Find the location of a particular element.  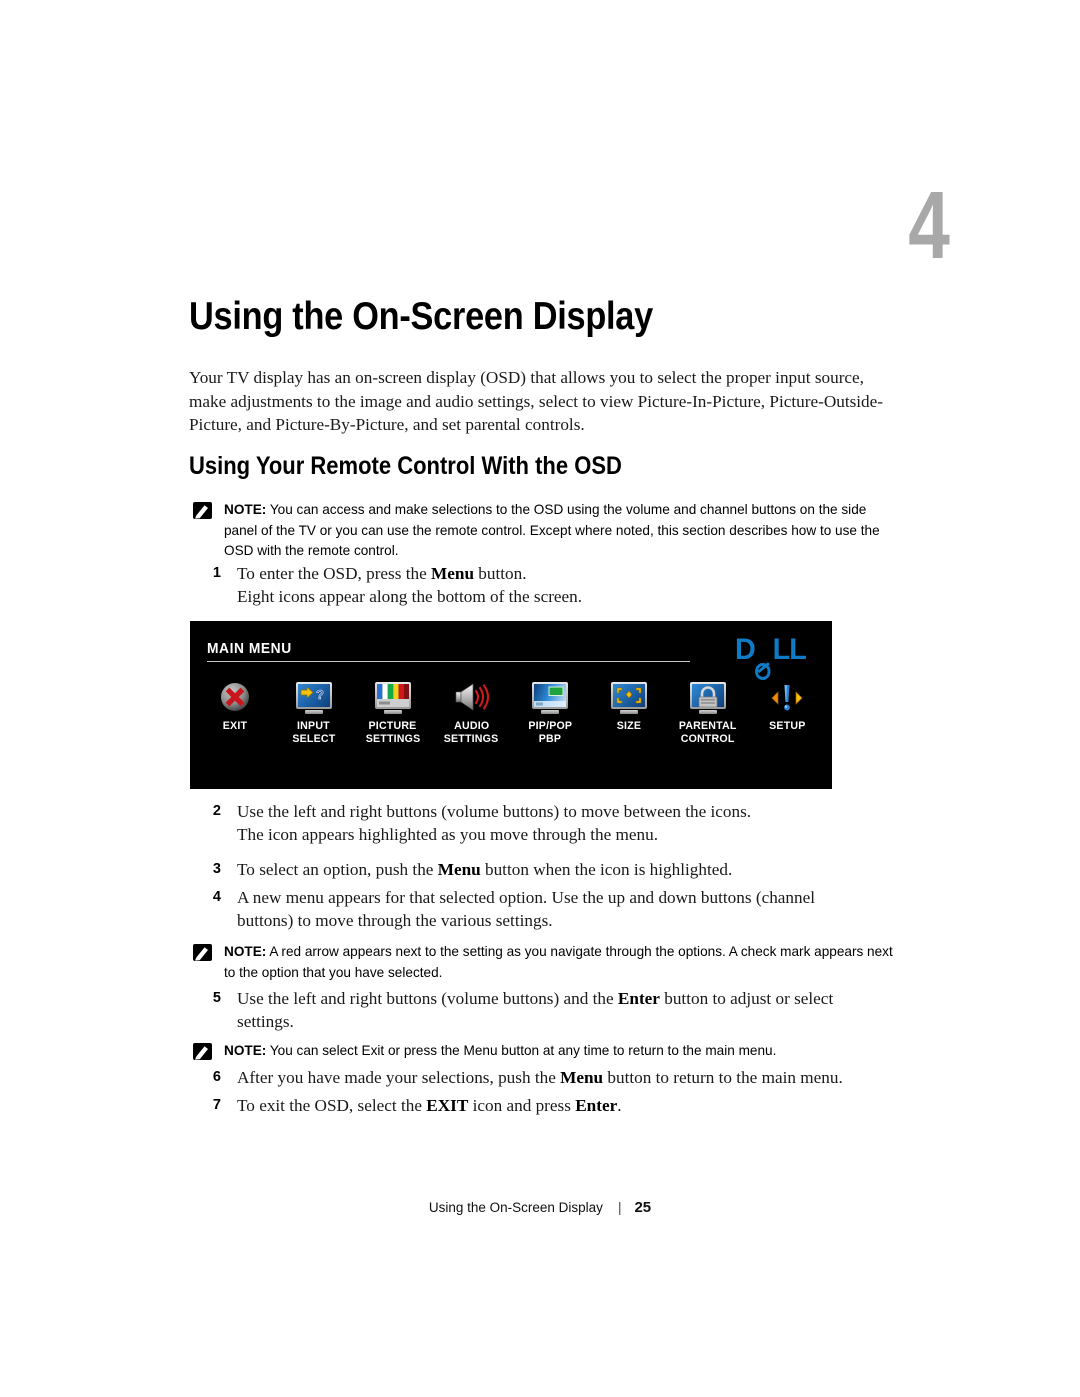

step-3-text-c: button when the icon is highlighted. is located at coordinates (606, 869).